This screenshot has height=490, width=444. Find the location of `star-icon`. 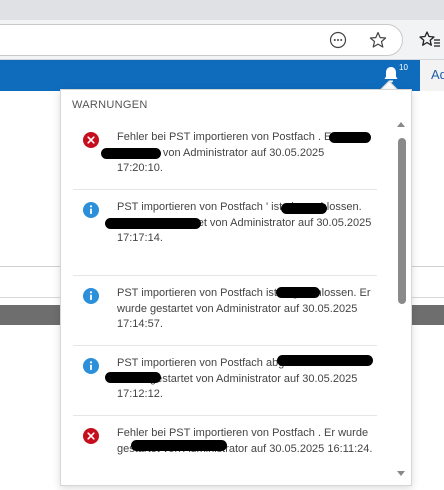

star-icon is located at coordinates (378, 40).